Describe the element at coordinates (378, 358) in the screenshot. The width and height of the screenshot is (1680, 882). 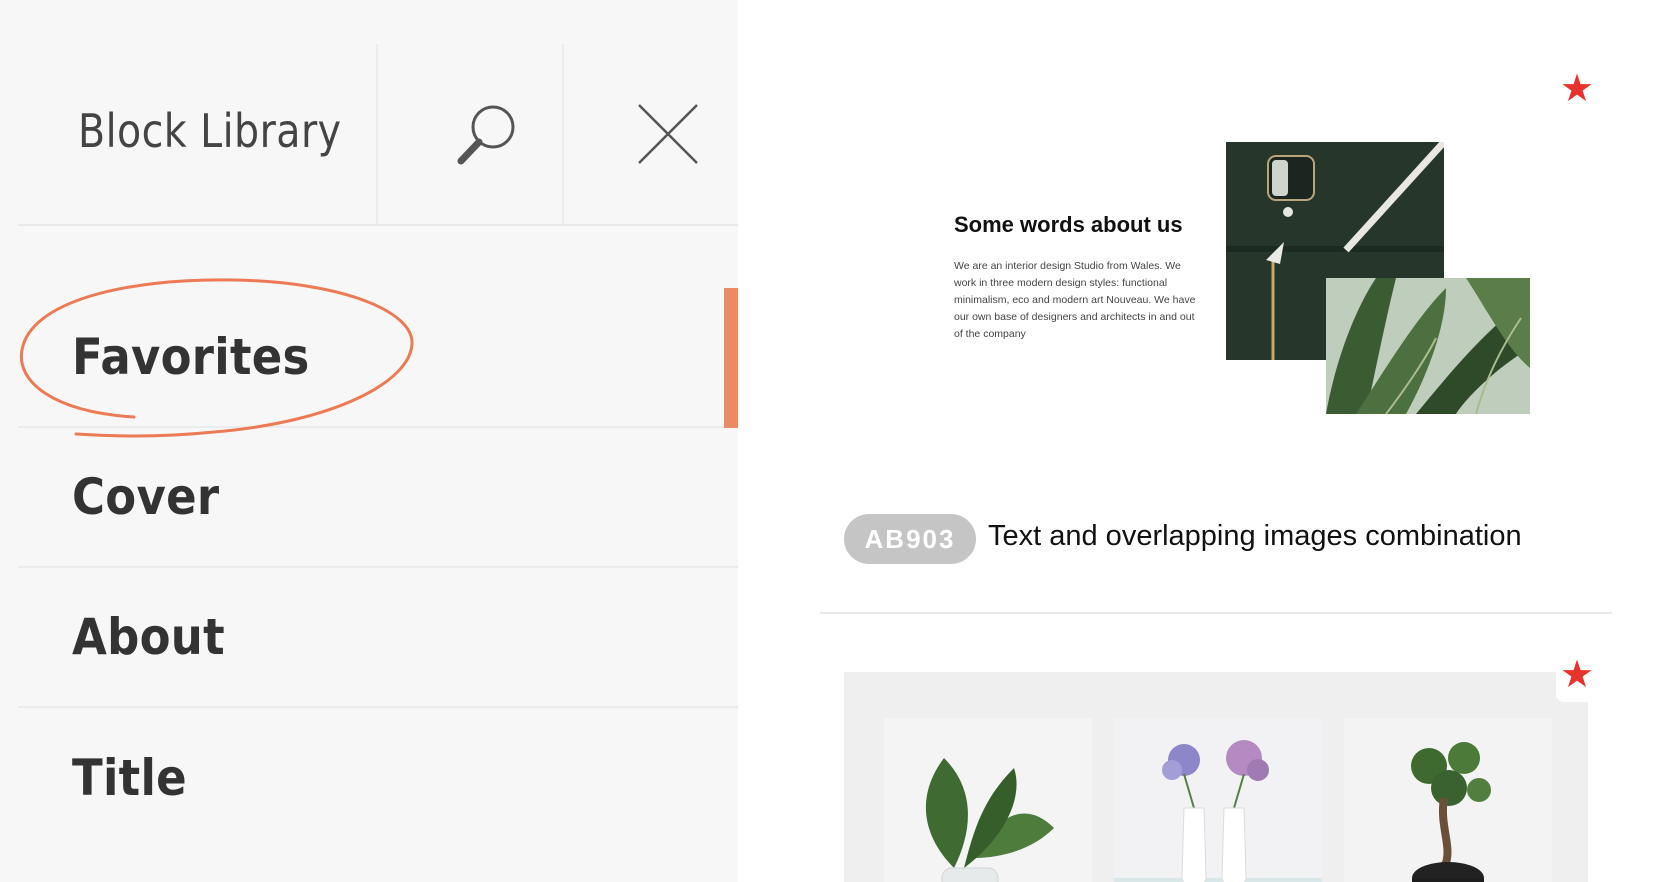
I see `menu-item-favorites: Favorites` at that location.